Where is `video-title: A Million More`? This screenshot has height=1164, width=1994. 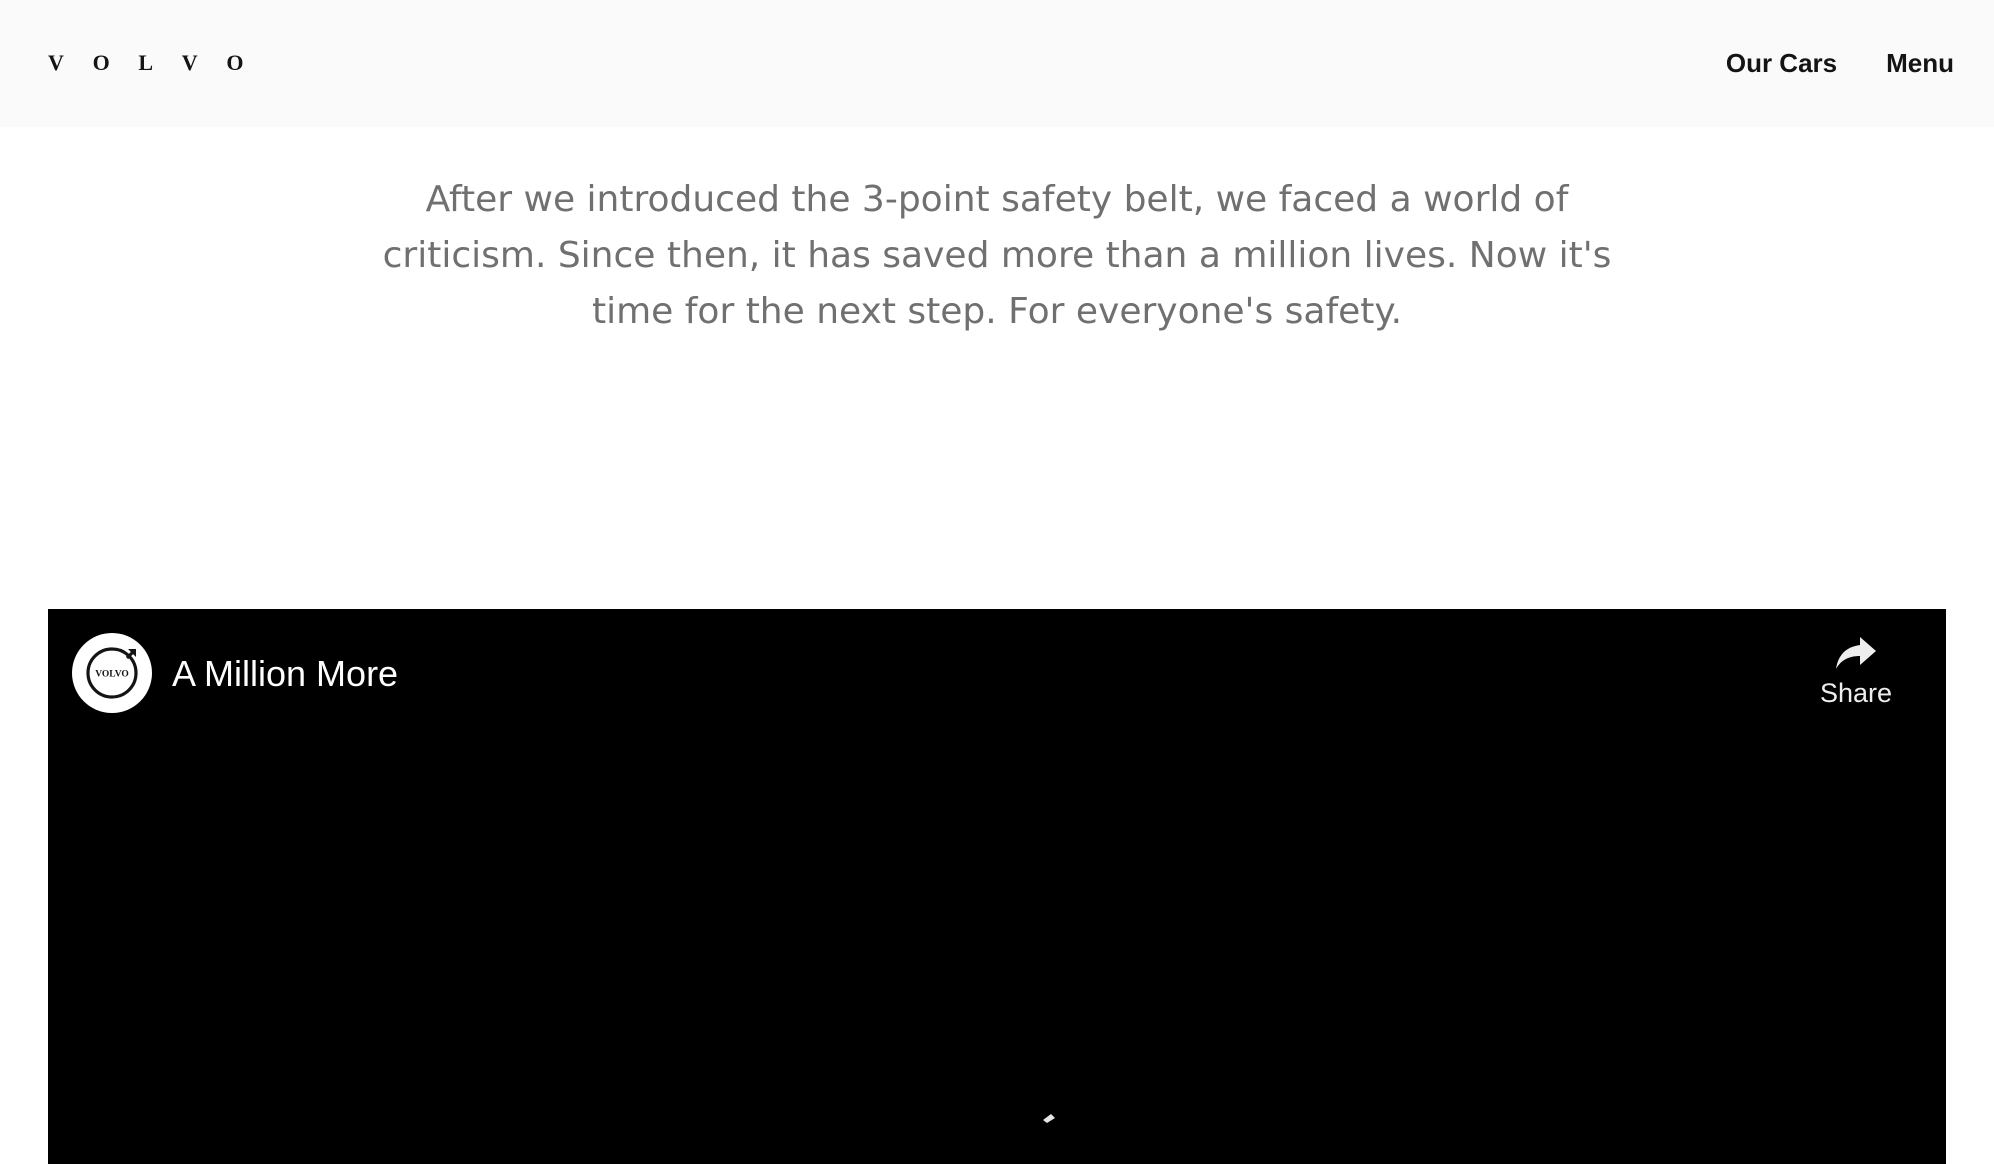 video-title: A Million More is located at coordinates (285, 674).